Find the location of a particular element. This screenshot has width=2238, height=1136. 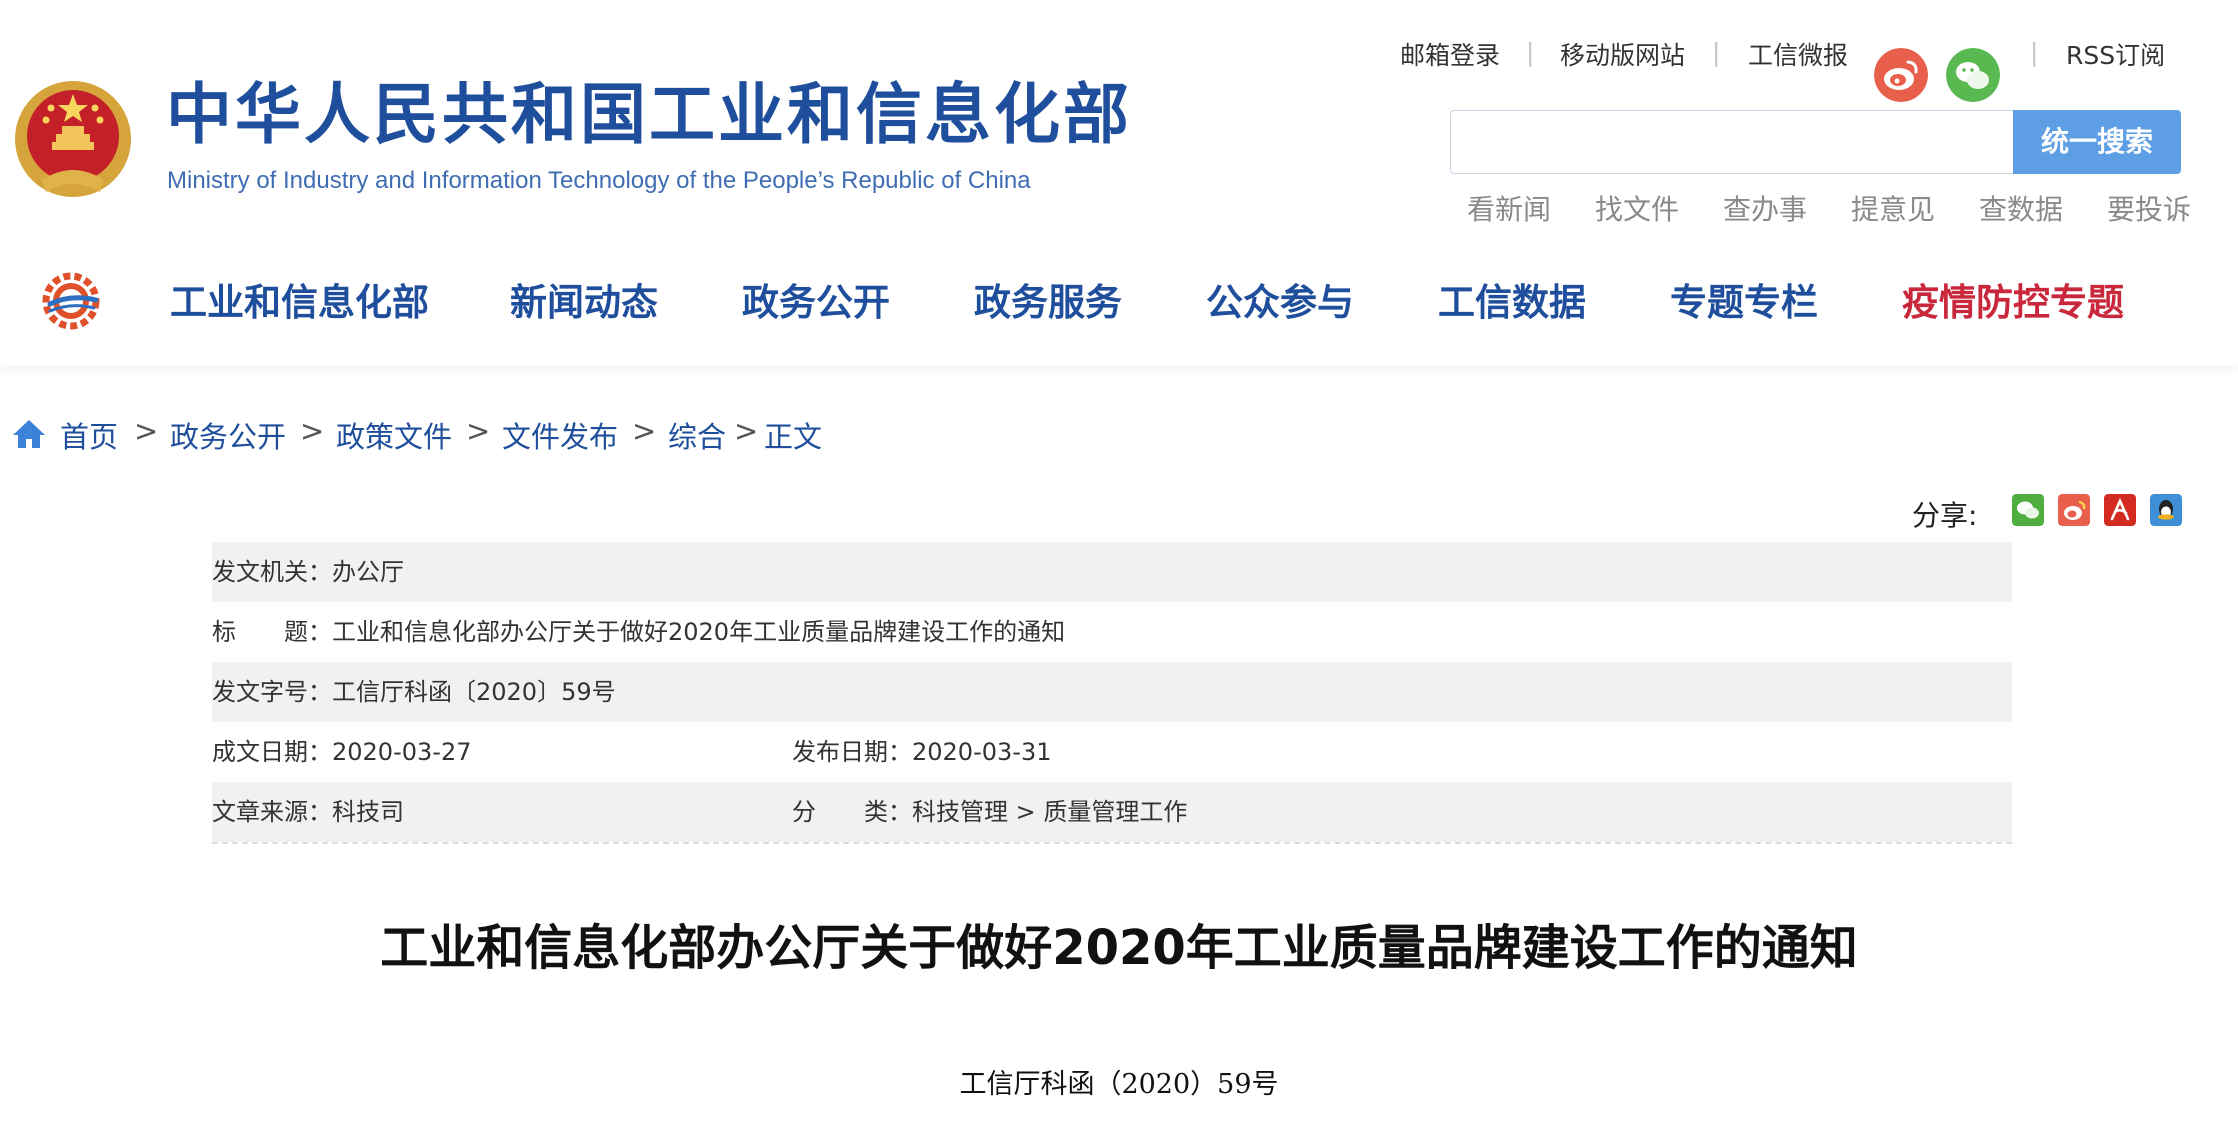

site-title: 中华人民共和国工业和信息化部 is located at coordinates (649, 114).